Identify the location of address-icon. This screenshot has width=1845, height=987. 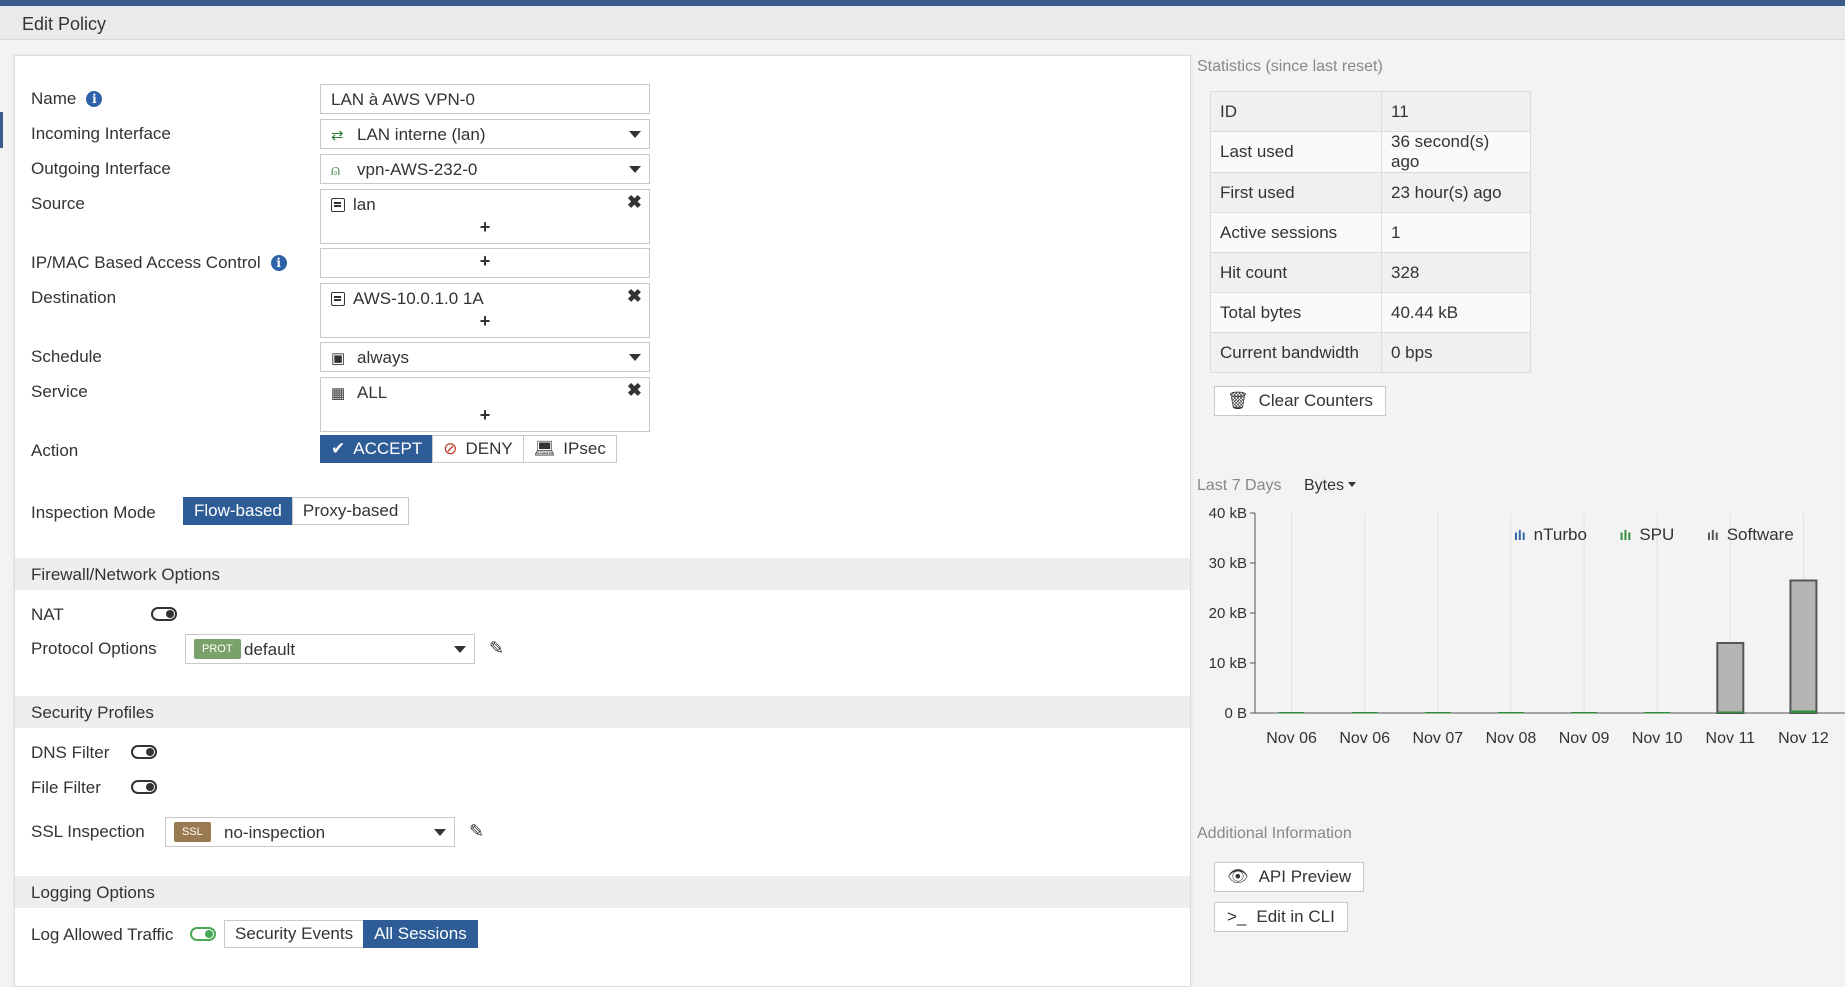
(338, 299).